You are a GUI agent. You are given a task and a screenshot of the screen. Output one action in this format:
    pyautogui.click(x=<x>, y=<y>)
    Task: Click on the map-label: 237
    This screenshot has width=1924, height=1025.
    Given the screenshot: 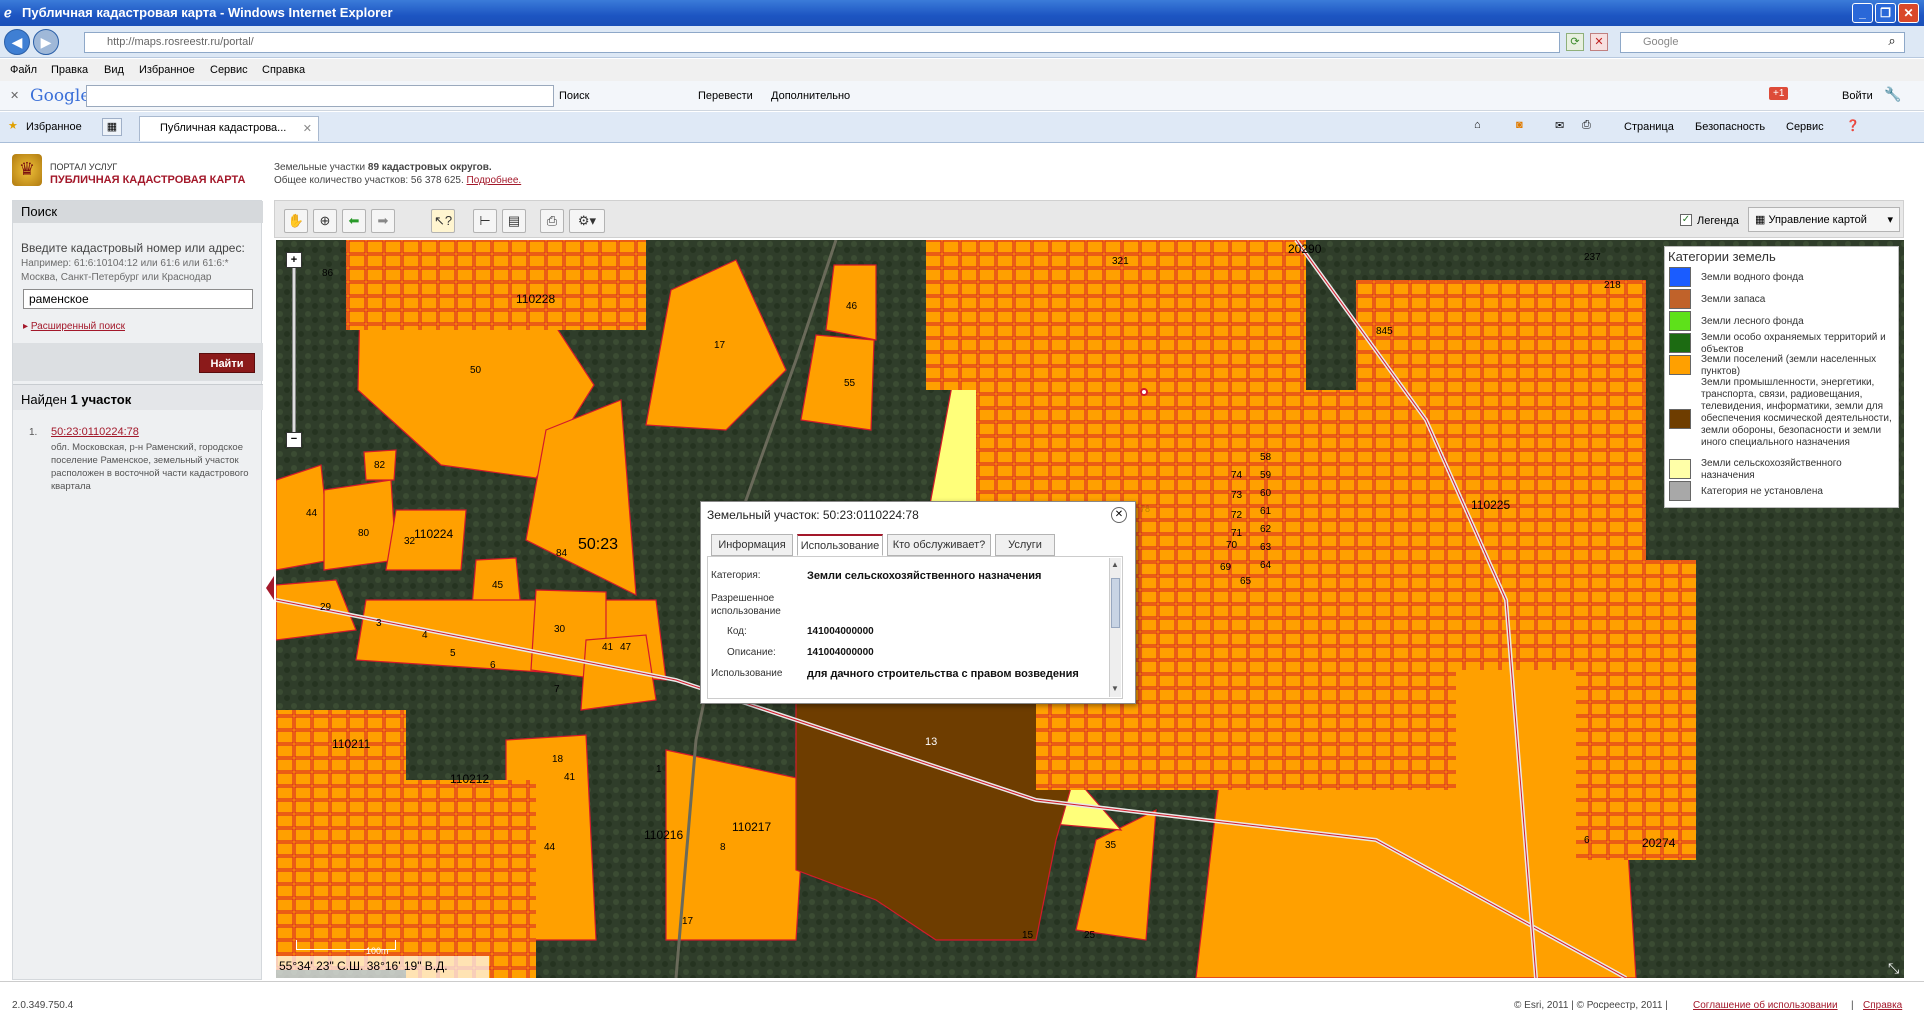 What is the action you would take?
    pyautogui.click(x=1592, y=257)
    